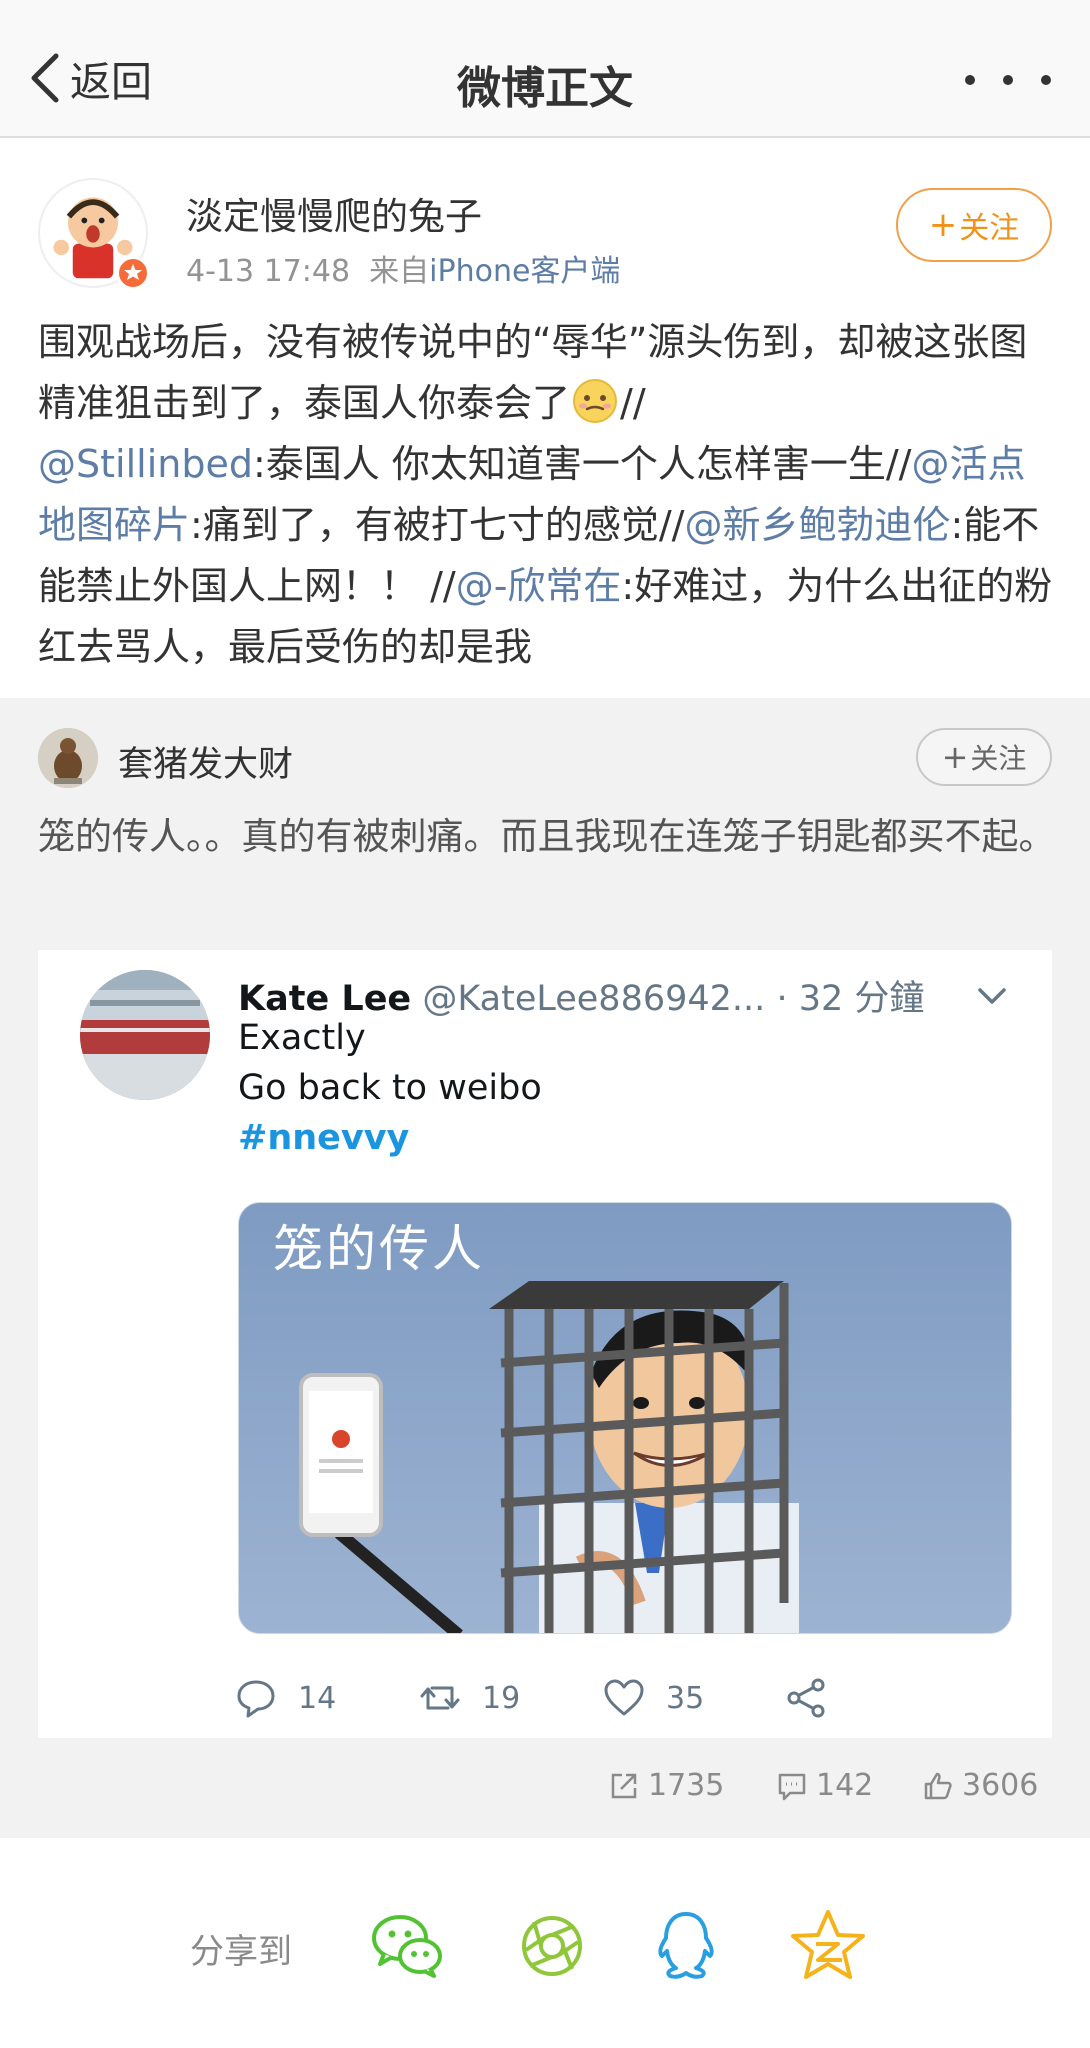  I want to click on heart-icon, so click(624, 1697).